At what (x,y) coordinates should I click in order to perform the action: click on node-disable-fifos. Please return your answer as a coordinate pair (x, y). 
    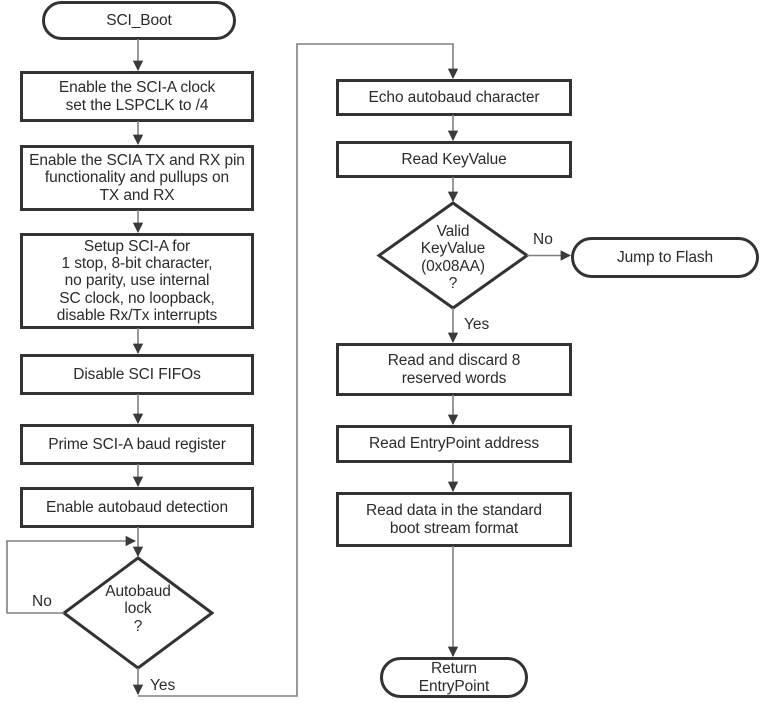
    Looking at the image, I should click on (137, 374).